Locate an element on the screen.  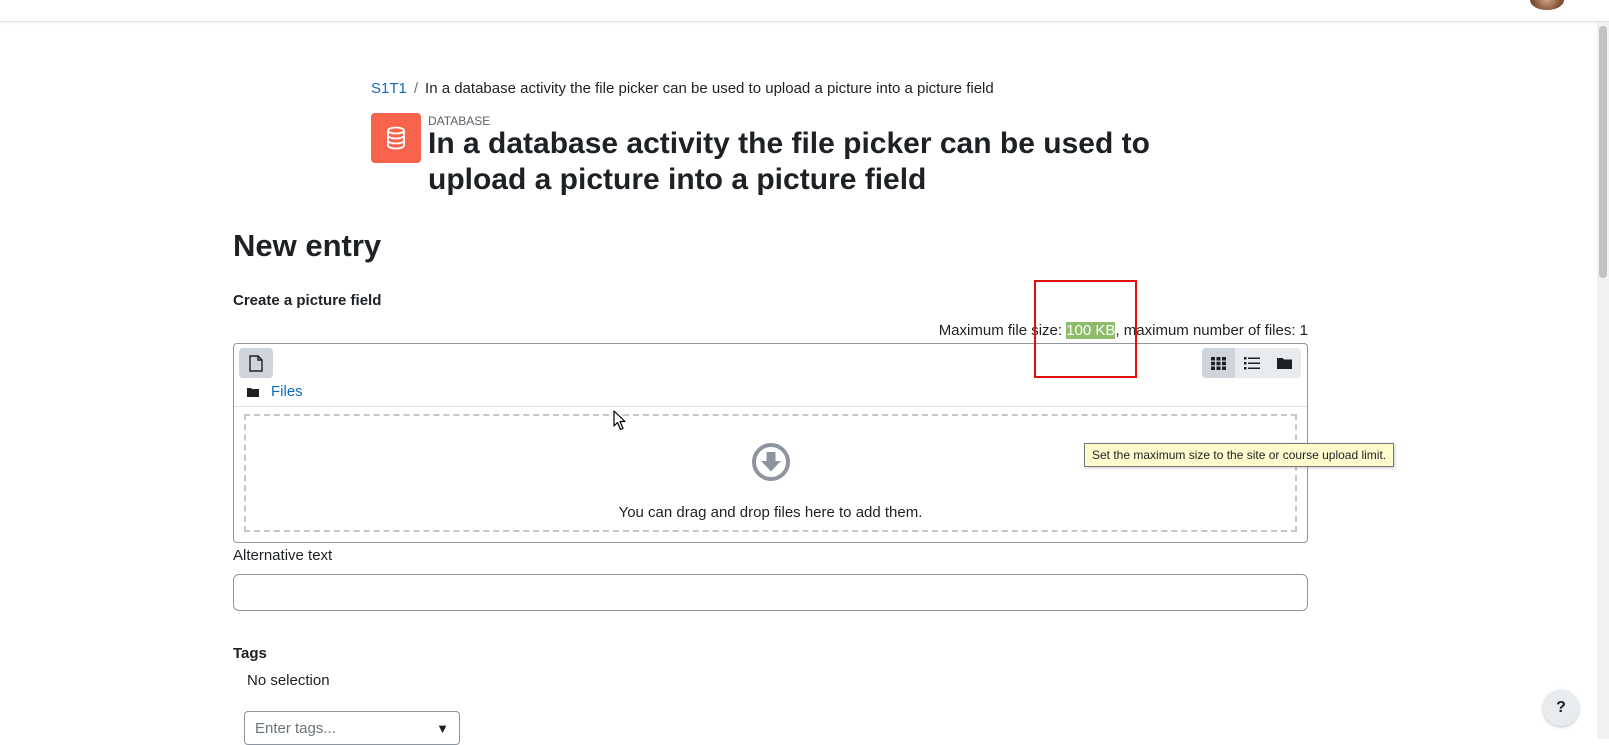
annotation-highlight-box is located at coordinates (1085, 329).